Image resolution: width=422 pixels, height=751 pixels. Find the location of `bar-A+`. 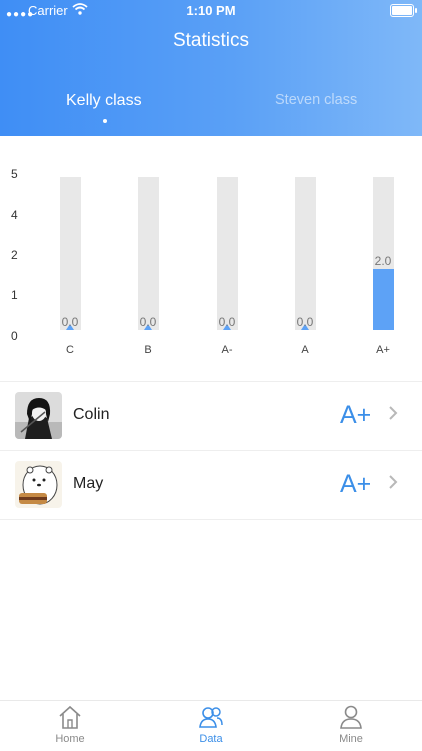

bar-A+ is located at coordinates (383, 299).